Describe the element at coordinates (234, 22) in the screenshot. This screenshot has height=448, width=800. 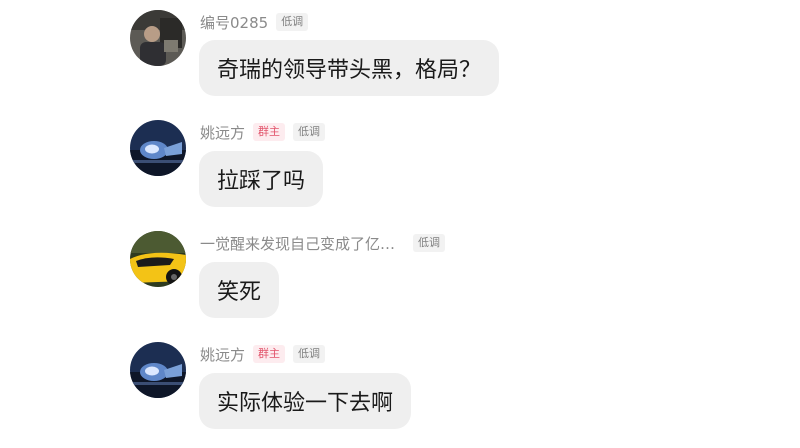
I see `sender-name: 编号0285` at that location.